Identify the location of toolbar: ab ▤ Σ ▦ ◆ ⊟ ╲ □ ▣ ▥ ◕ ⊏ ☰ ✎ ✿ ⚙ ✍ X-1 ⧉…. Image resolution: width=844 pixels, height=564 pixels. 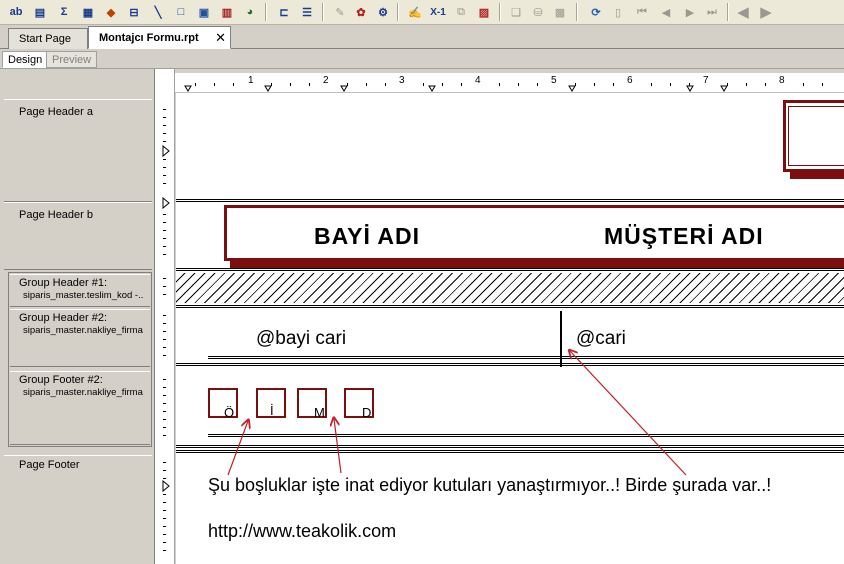
(422, 12).